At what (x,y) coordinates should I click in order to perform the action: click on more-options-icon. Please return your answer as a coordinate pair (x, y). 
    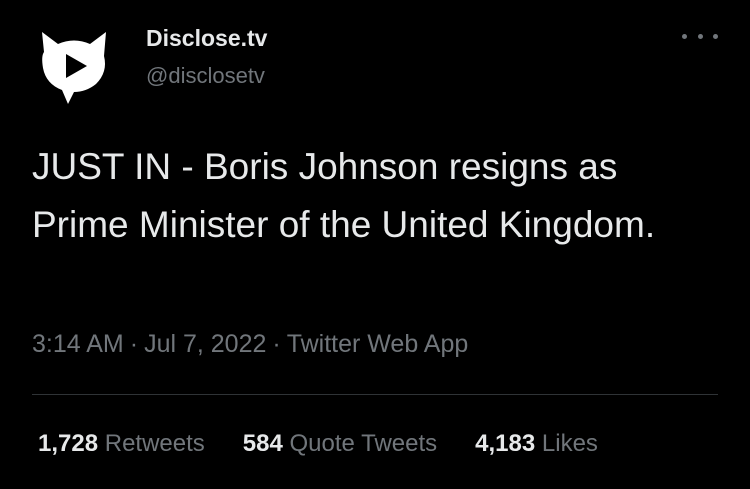
    Looking at the image, I should click on (700, 36).